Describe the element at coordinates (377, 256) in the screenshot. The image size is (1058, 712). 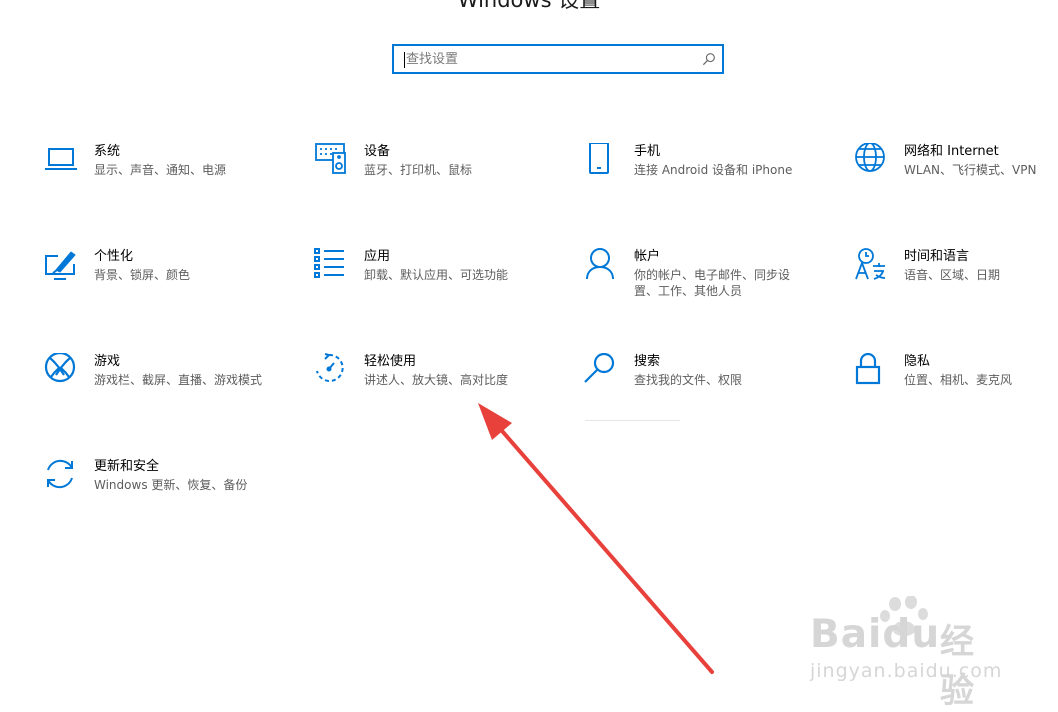
I see `tile-title: 应用` at that location.